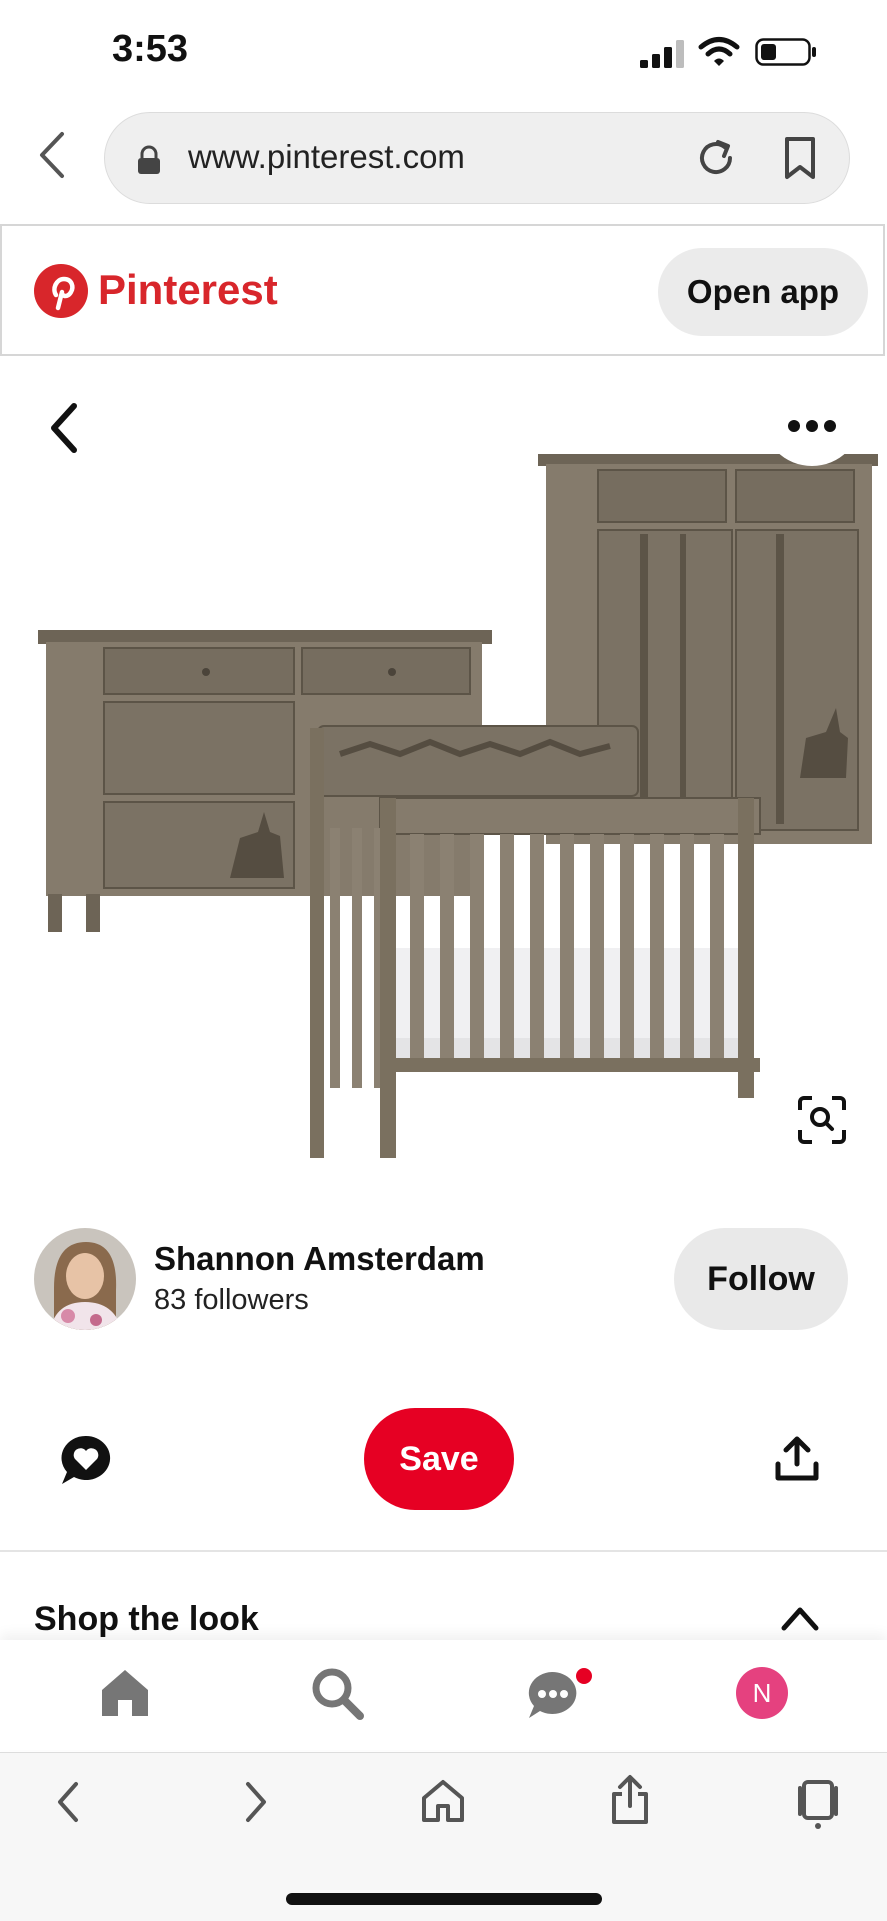 Image resolution: width=887 pixels, height=1921 pixels. I want to click on open-app-button: Open app, so click(763, 292).